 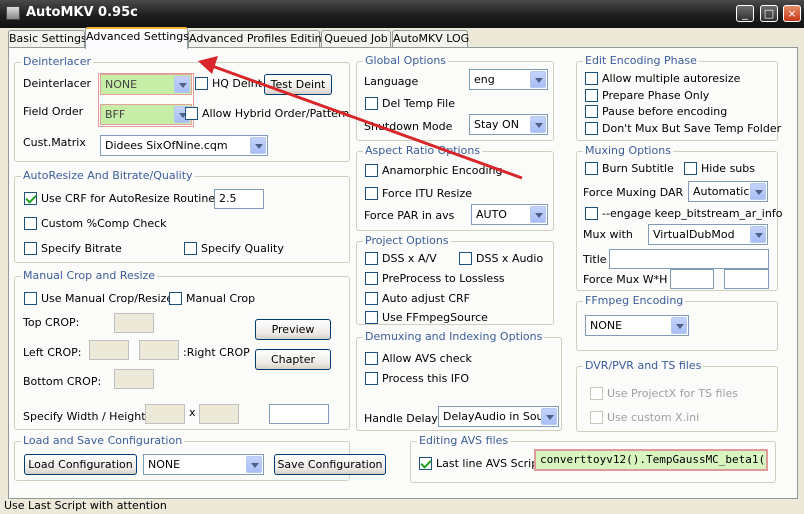 What do you see at coordinates (745, 13) in the screenshot?
I see `minimize-button: _` at bounding box center [745, 13].